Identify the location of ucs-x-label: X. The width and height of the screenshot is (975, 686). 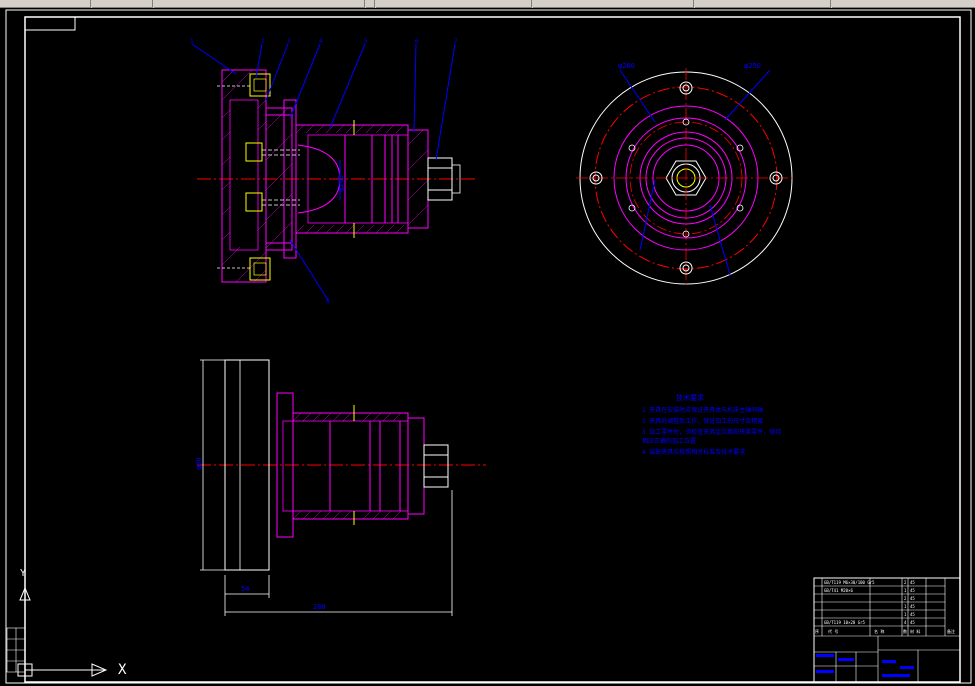
(122, 670).